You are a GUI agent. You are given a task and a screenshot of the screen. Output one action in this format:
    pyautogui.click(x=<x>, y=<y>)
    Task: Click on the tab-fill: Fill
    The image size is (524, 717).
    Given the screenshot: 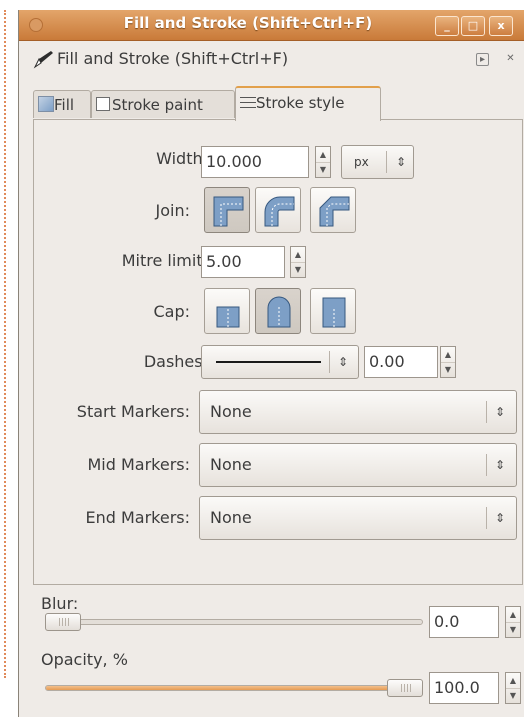 What is the action you would take?
    pyautogui.click(x=62, y=104)
    